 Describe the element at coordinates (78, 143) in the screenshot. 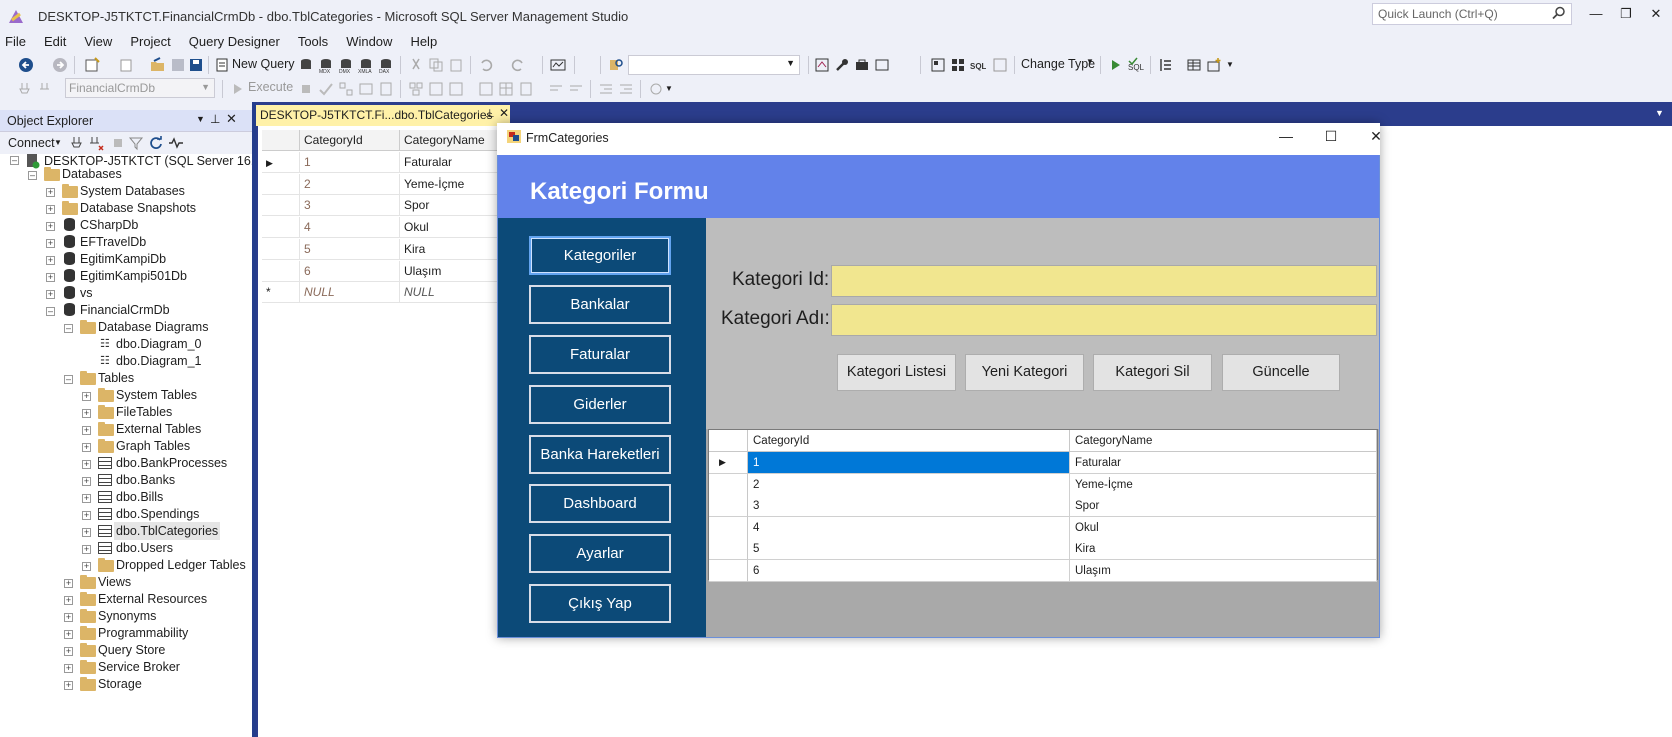

I see `oe-connect-icon` at that location.